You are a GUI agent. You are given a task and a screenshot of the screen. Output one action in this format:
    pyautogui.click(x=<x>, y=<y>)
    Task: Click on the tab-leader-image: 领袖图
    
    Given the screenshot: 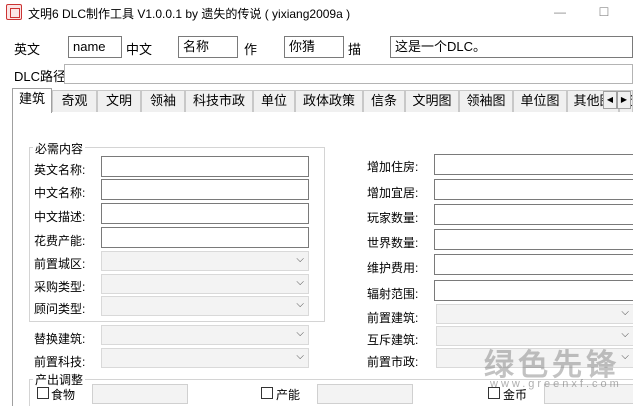 What is the action you would take?
    pyautogui.click(x=486, y=101)
    